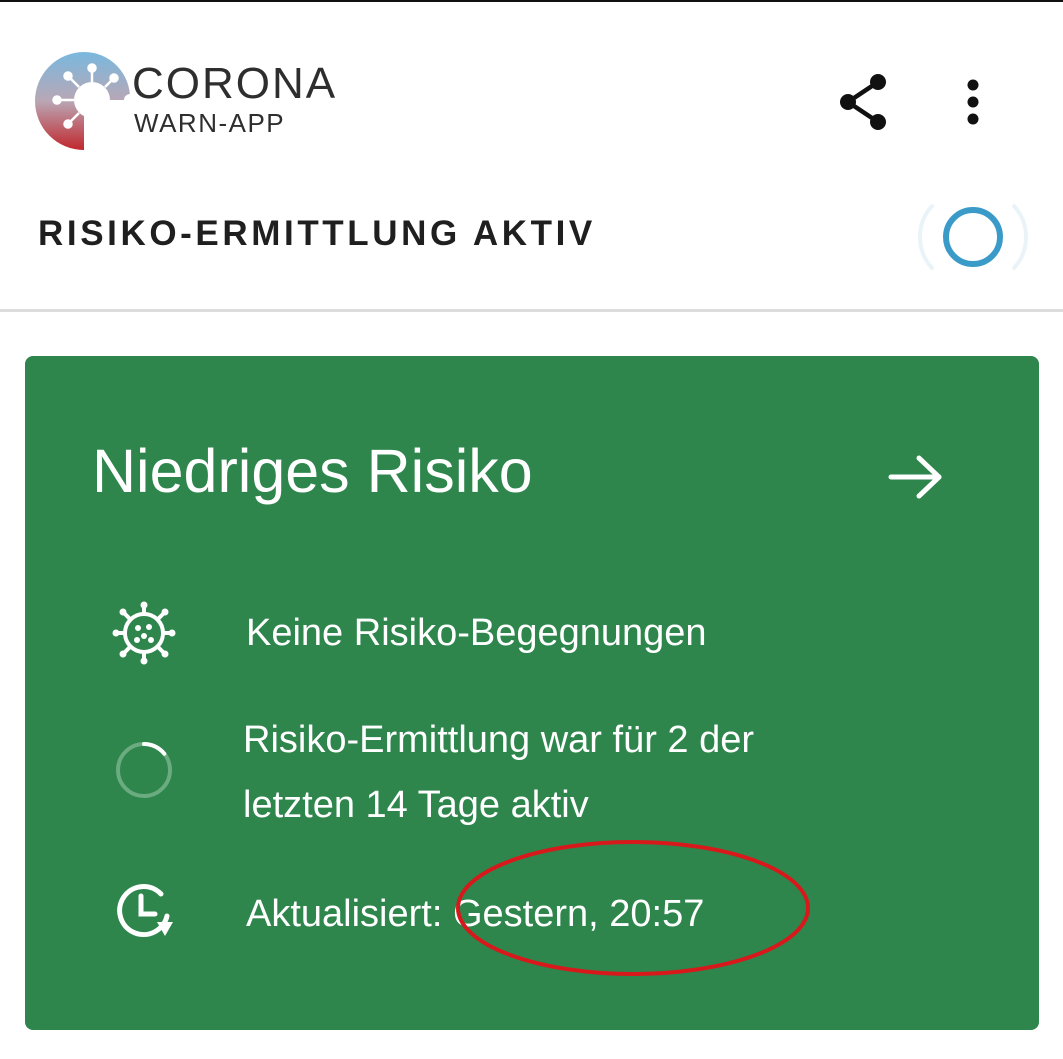 Image resolution: width=1063 pixels, height=1059 pixels. Describe the element at coordinates (916, 477) in the screenshot. I see `arrow-right-icon` at that location.